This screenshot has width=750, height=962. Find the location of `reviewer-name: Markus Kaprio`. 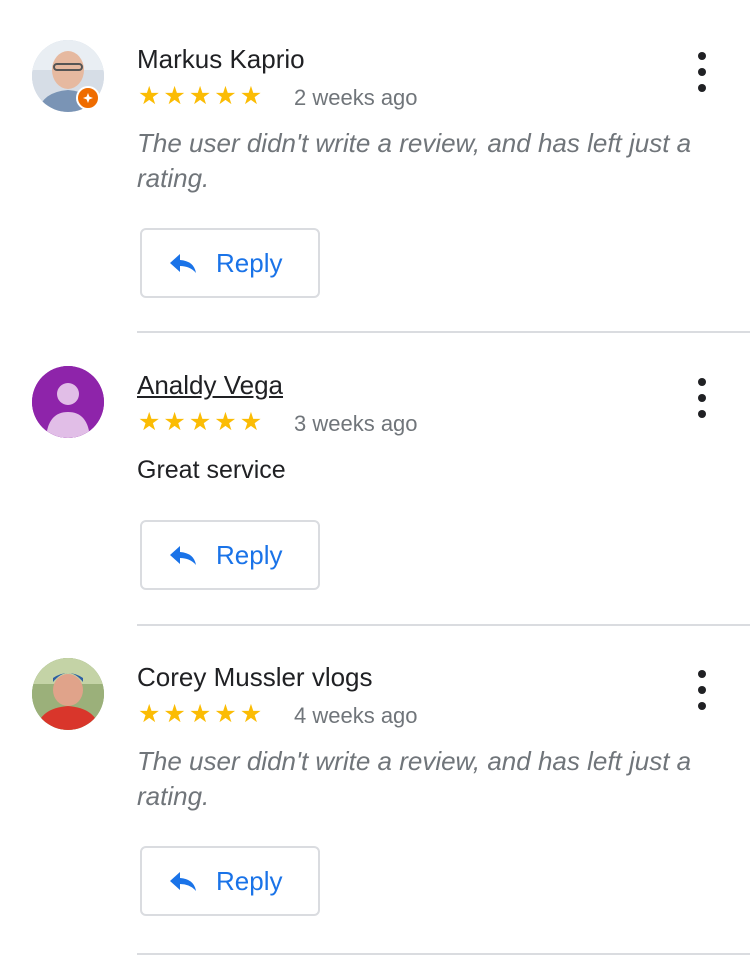

reviewer-name: Markus Kaprio is located at coordinates (221, 59).